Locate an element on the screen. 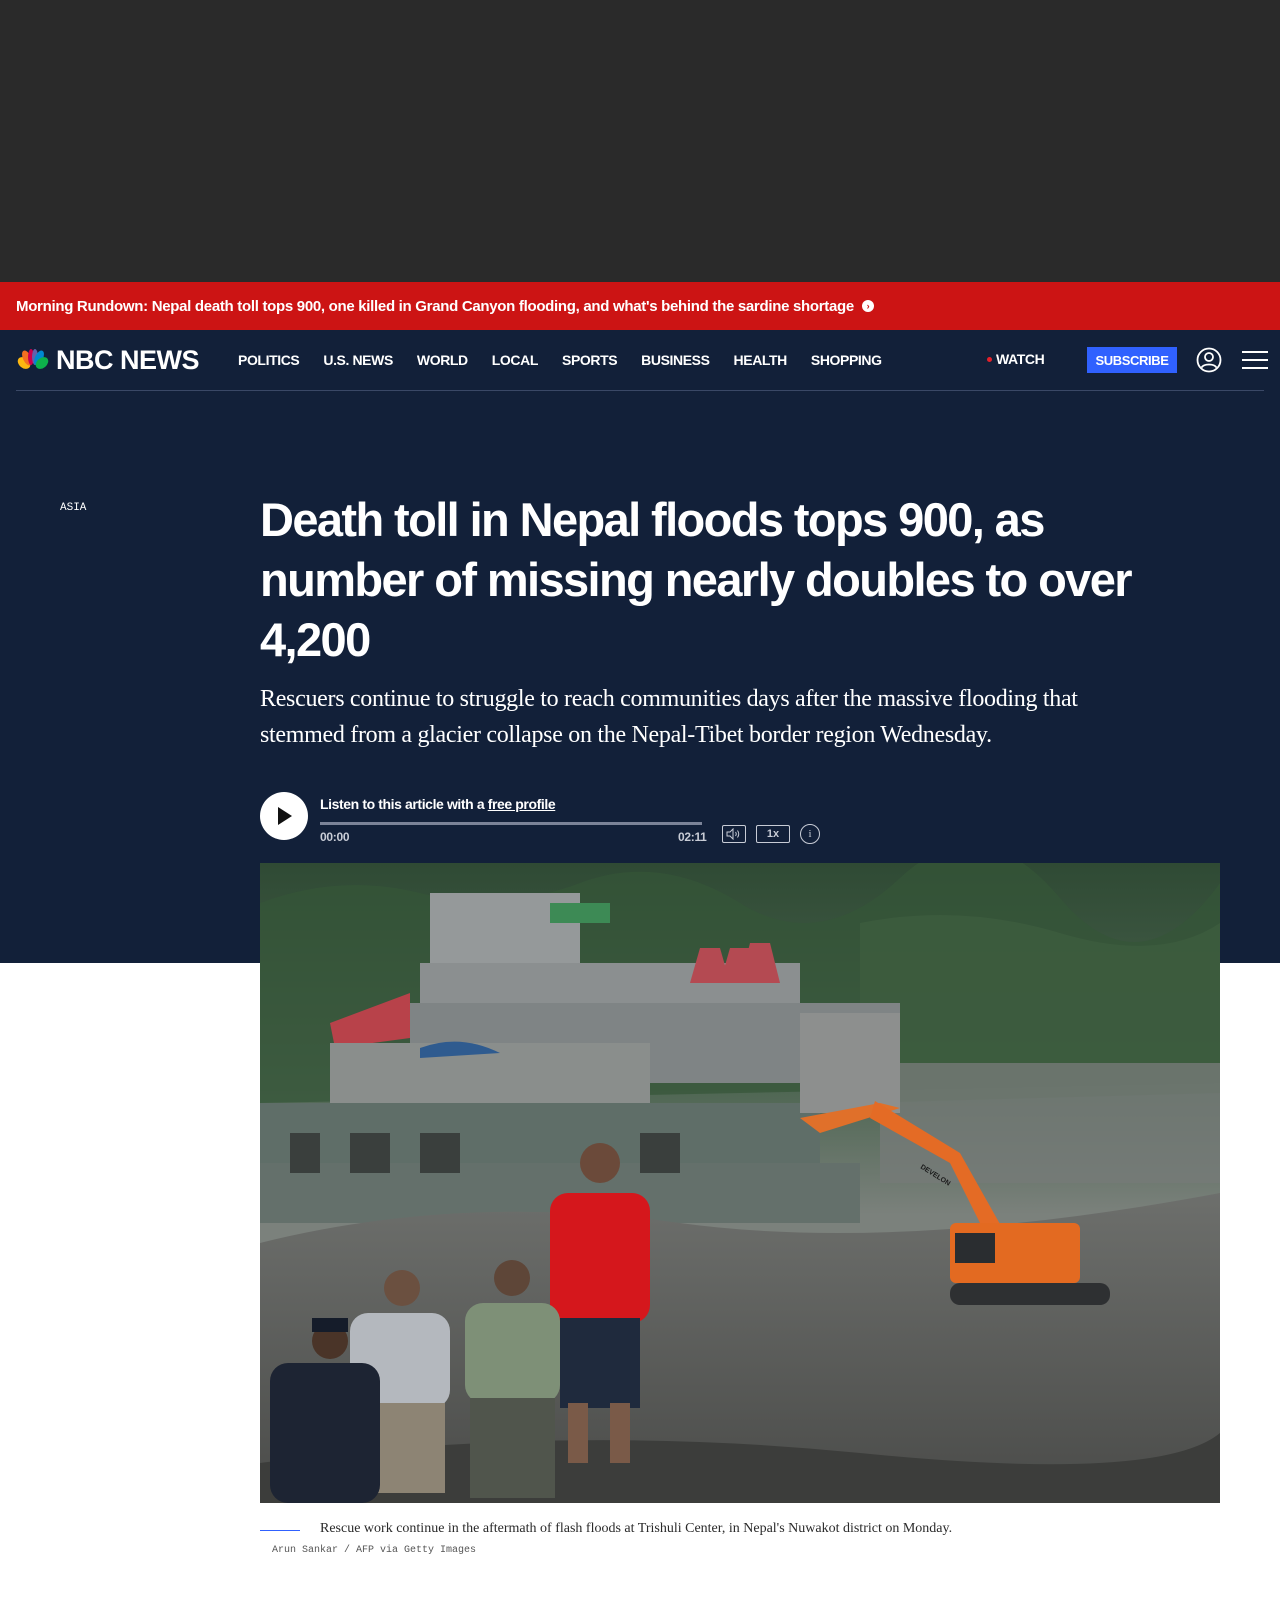 The width and height of the screenshot is (1280, 1600). listen-prefix: Listen to this article with a is located at coordinates (404, 804).